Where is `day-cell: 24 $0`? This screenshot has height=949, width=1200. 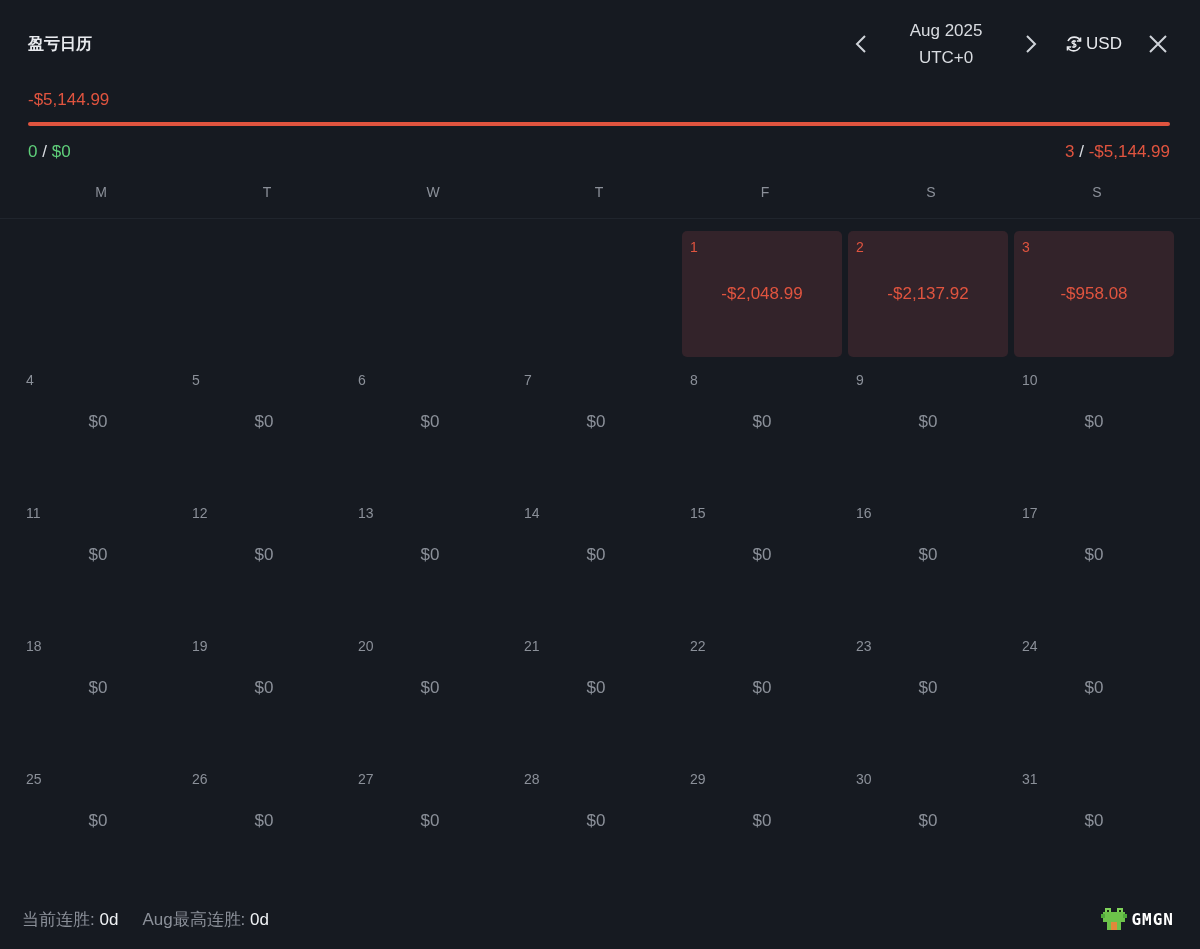
day-cell: 24 $0 is located at coordinates (1094, 693).